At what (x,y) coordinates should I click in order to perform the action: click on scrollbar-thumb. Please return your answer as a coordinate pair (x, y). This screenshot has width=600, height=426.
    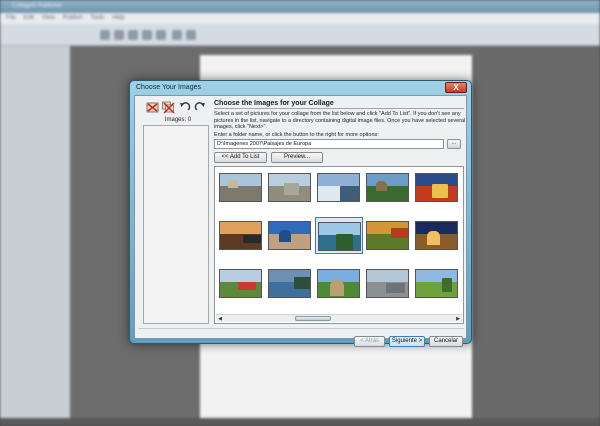
    Looking at the image, I should click on (313, 318).